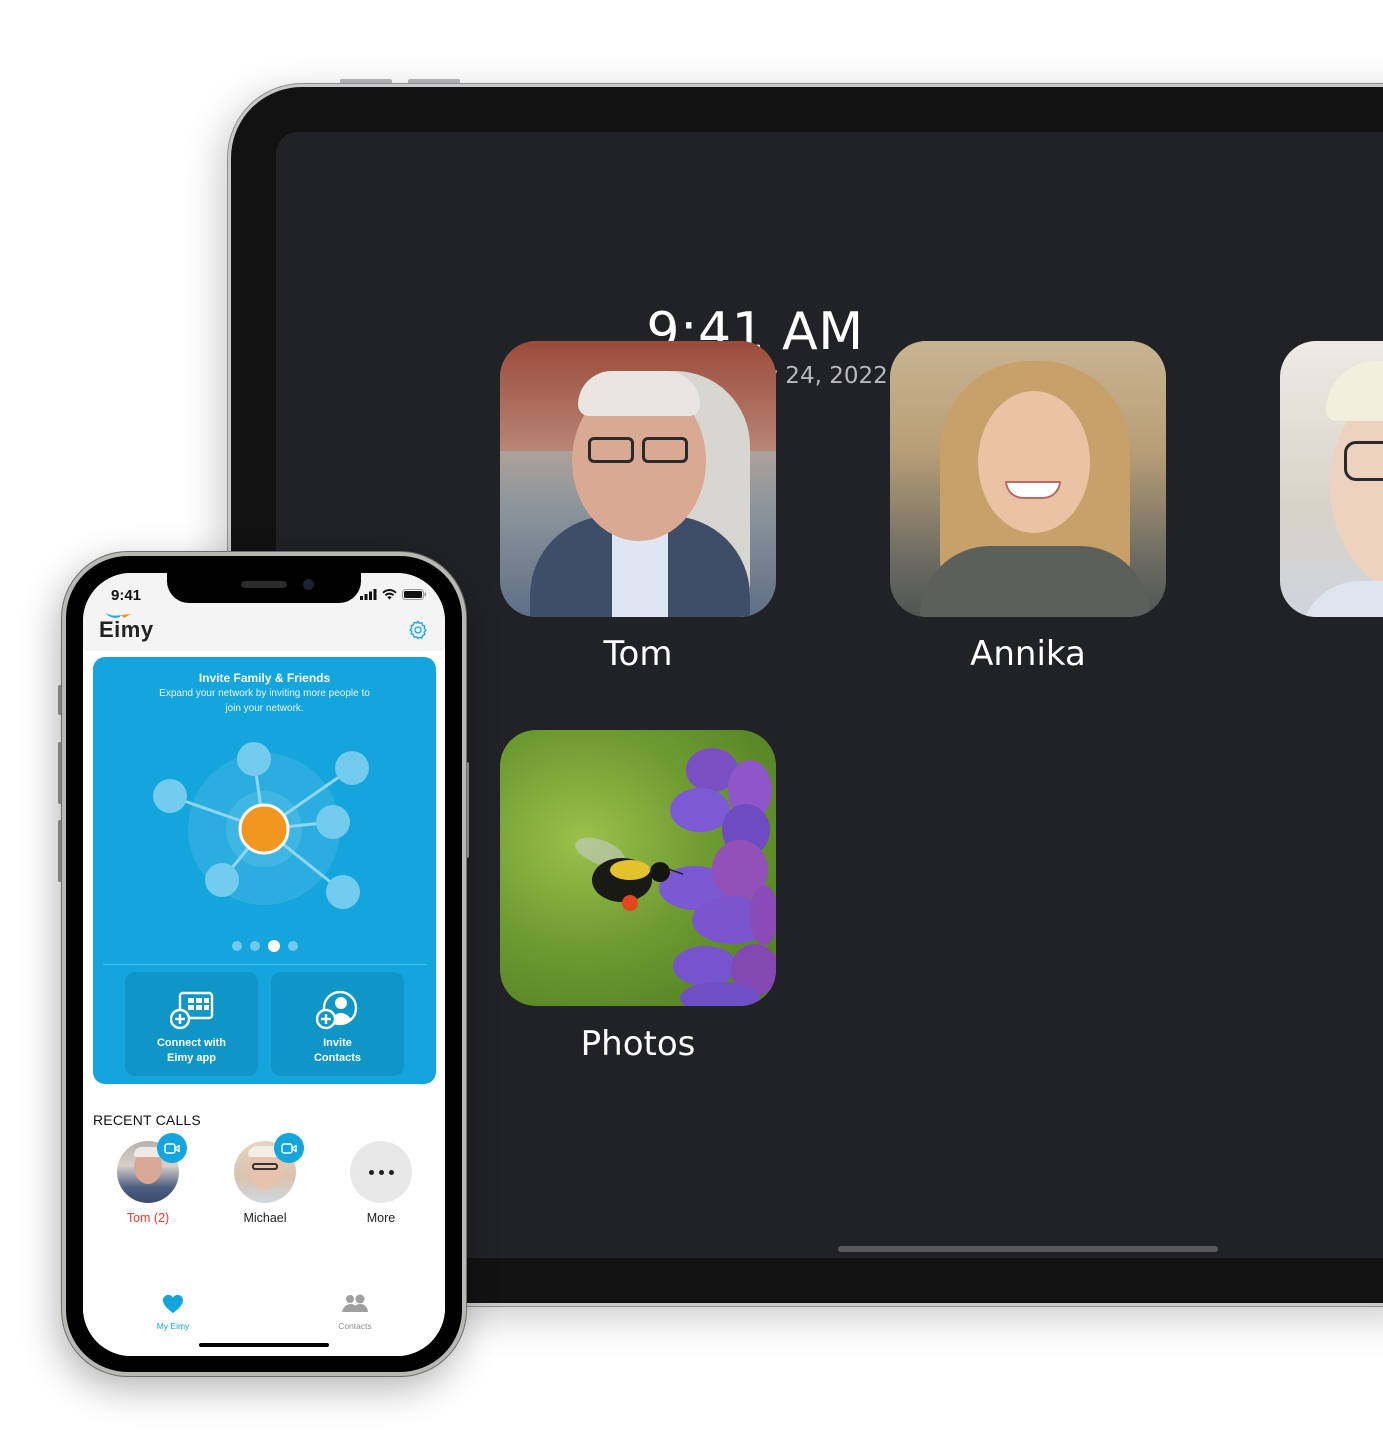 This screenshot has width=1383, height=1443. What do you see at coordinates (418, 630) in the screenshot?
I see `gear-icon` at bounding box center [418, 630].